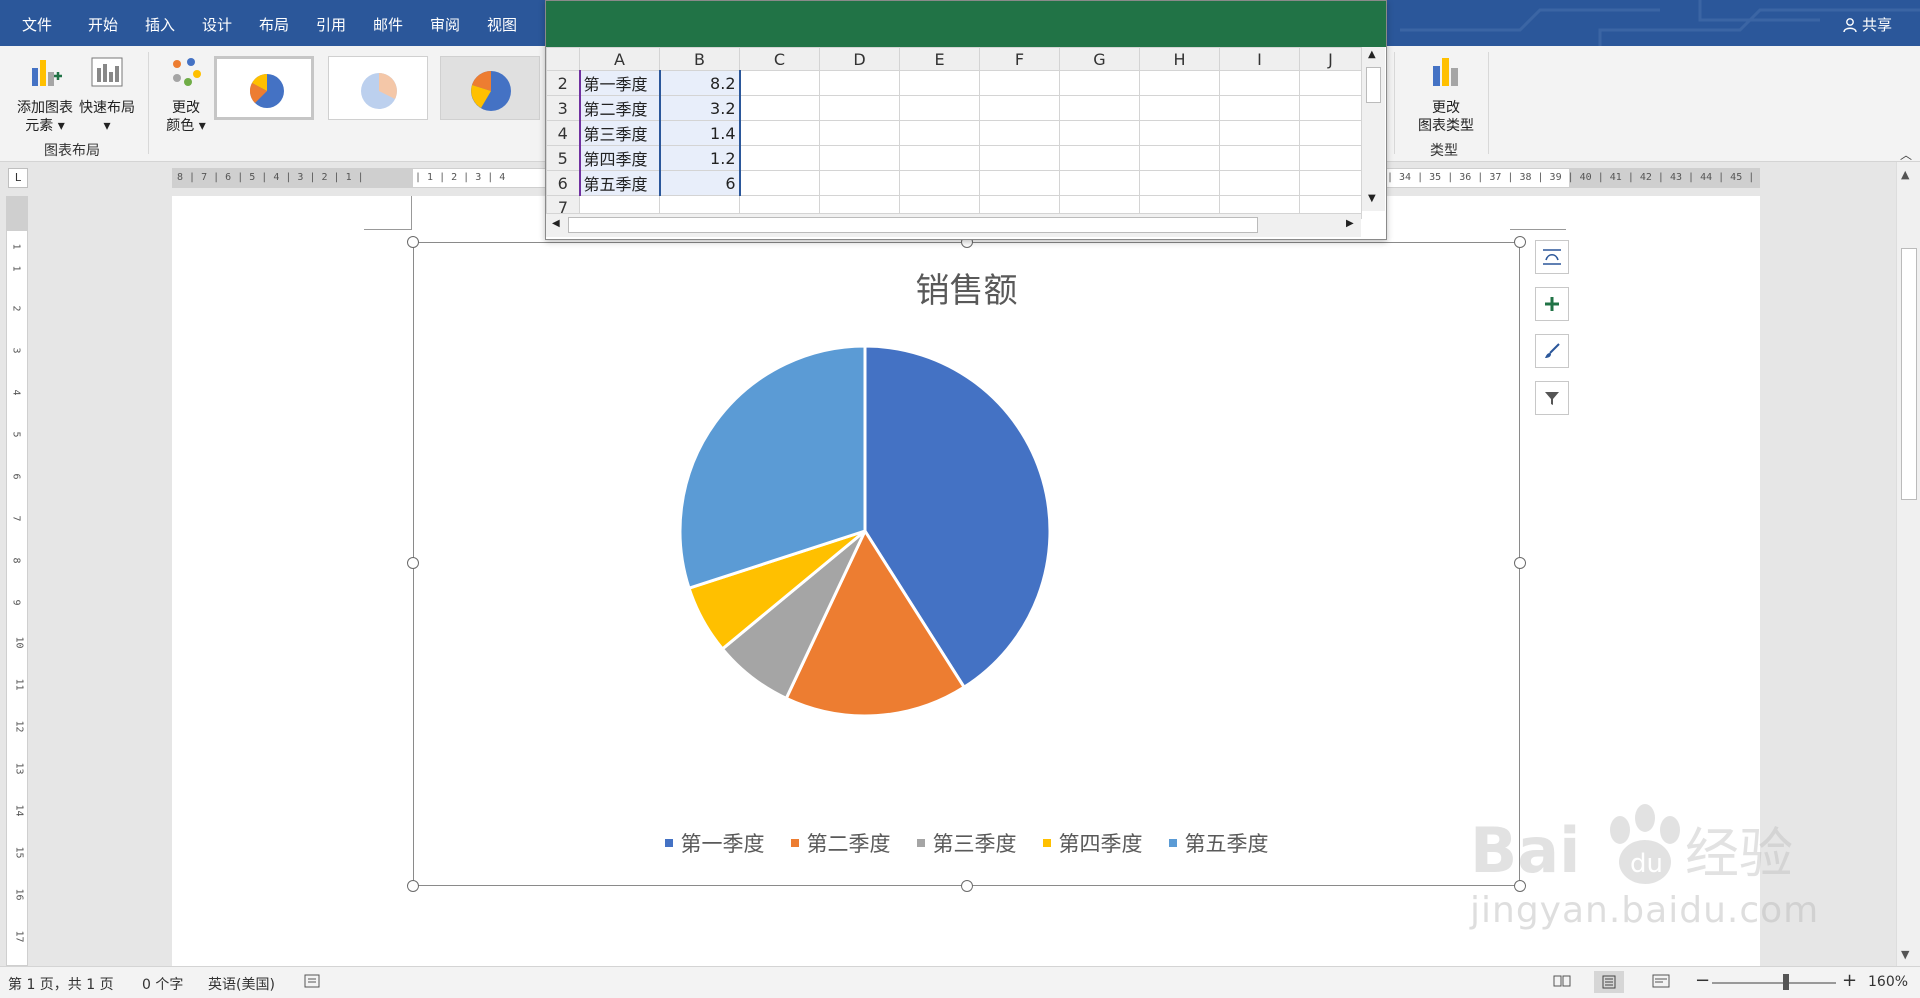 This screenshot has height=998, width=1920. Describe the element at coordinates (1552, 304) in the screenshot. I see `chart-elements-button` at that location.